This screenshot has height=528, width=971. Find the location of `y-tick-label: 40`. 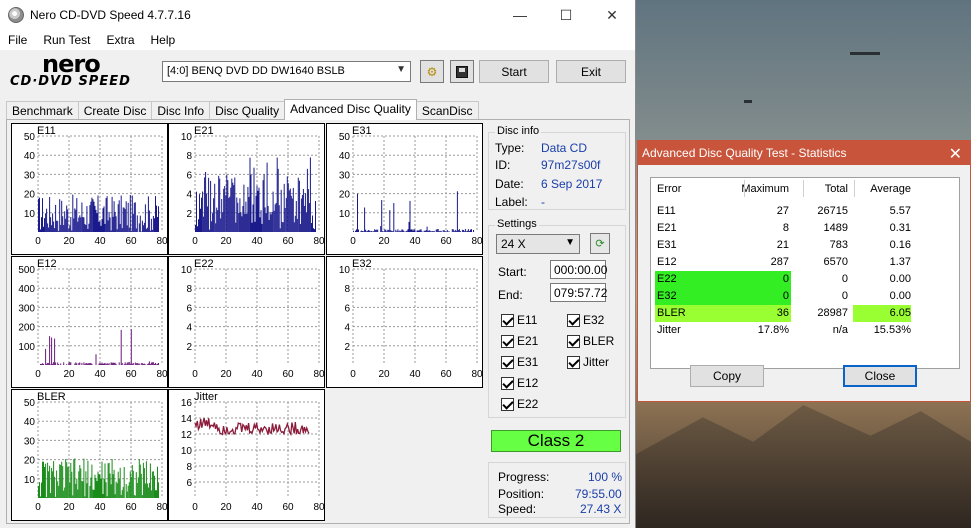

y-tick-label: 40 is located at coordinates (30, 156).